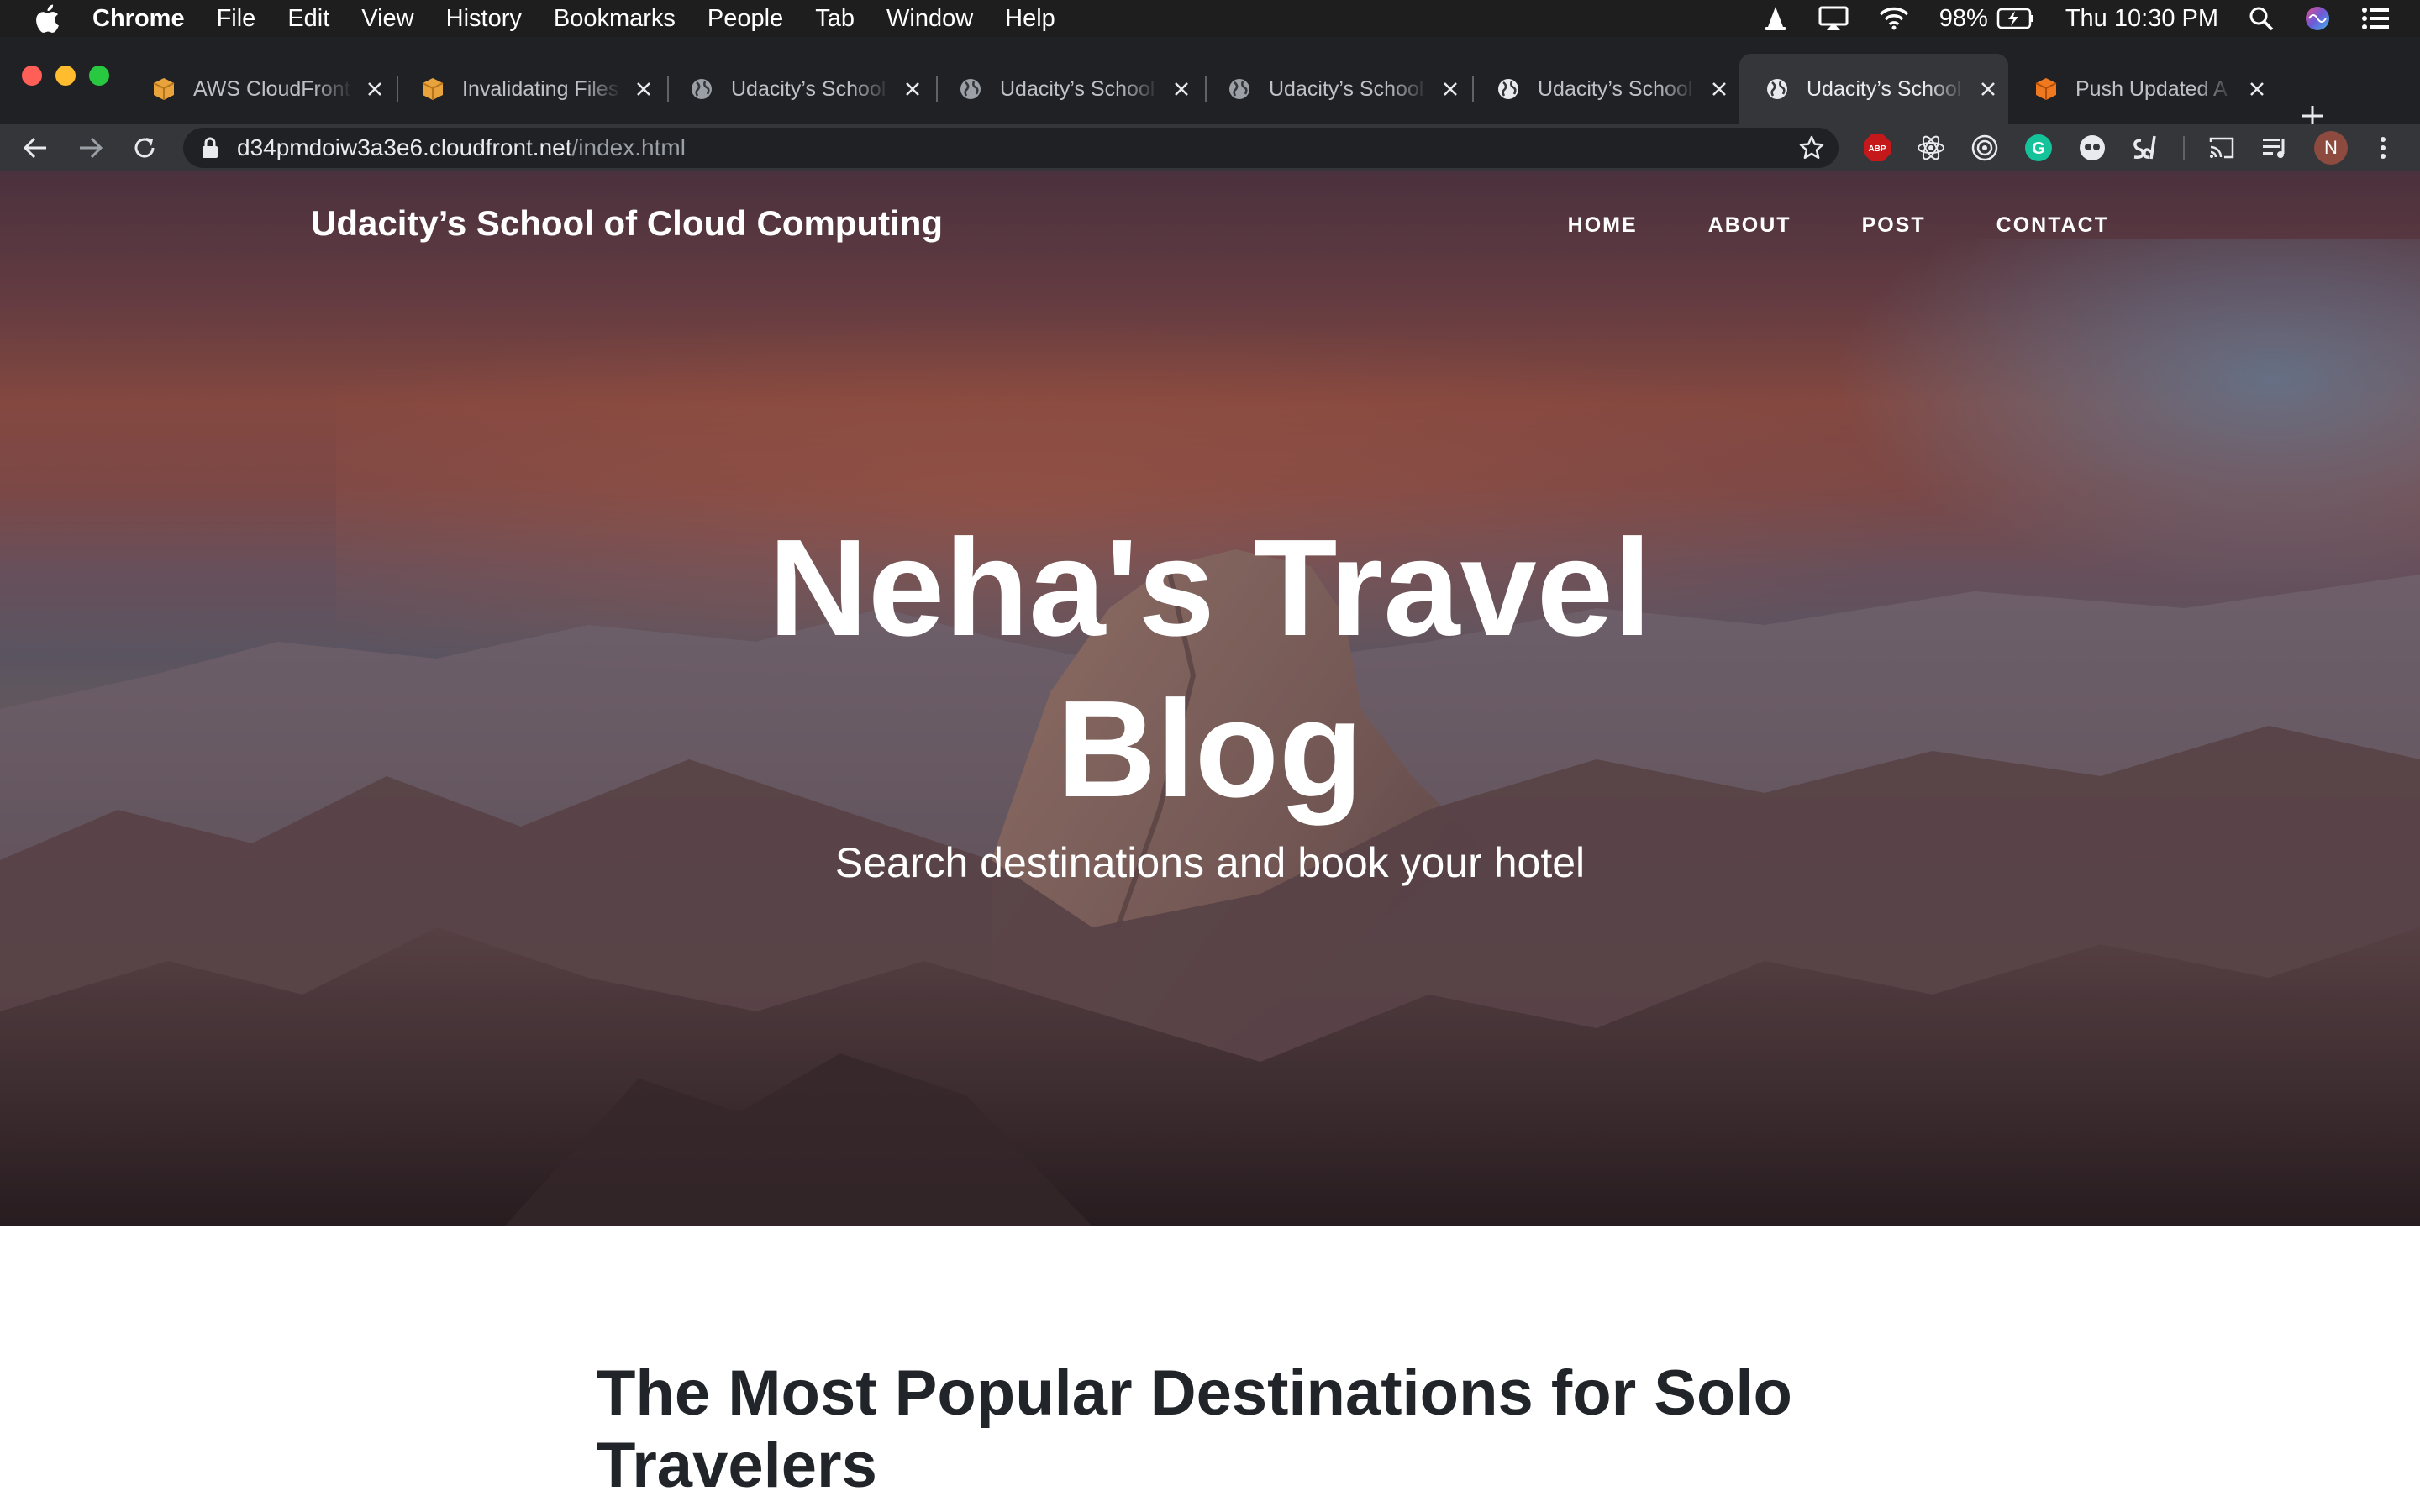 This screenshot has width=2420, height=1512. Describe the element at coordinates (2046, 89) in the screenshot. I see `package-icon` at that location.